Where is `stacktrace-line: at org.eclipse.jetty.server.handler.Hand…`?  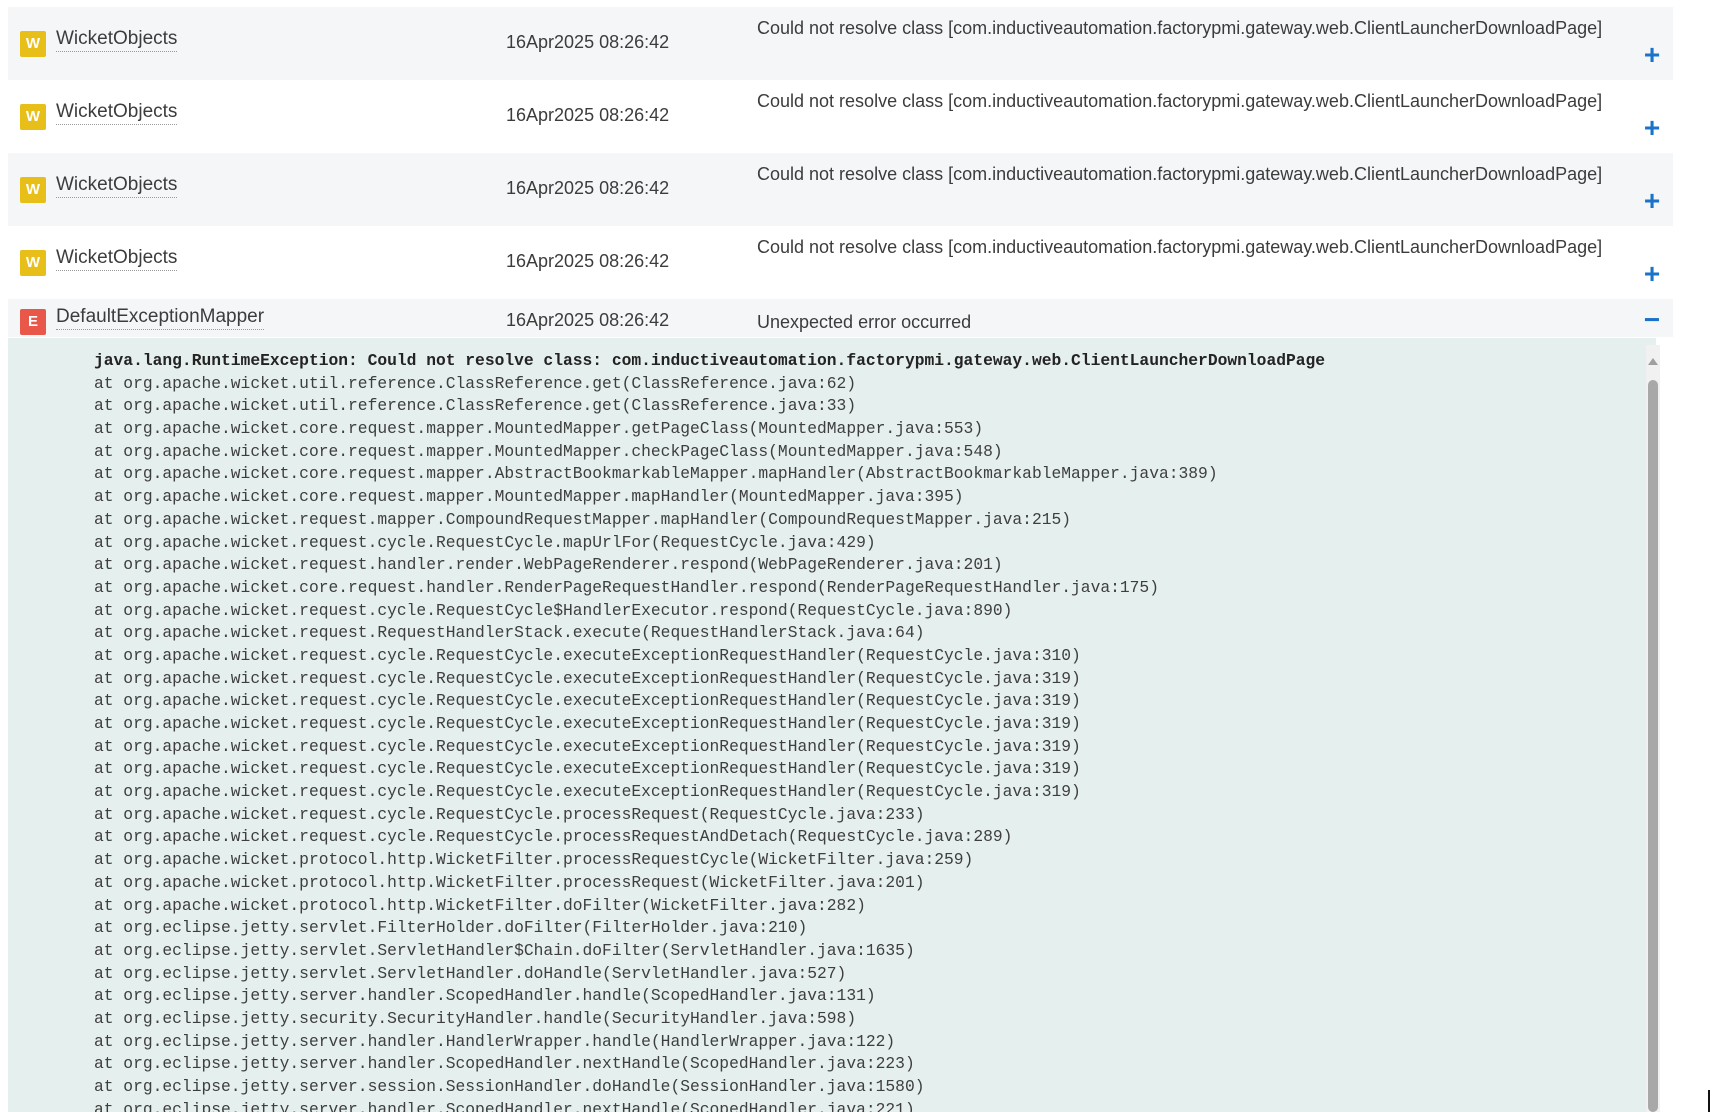 stacktrace-line: at org.eclipse.jetty.server.handler.Hand… is located at coordinates (495, 1041).